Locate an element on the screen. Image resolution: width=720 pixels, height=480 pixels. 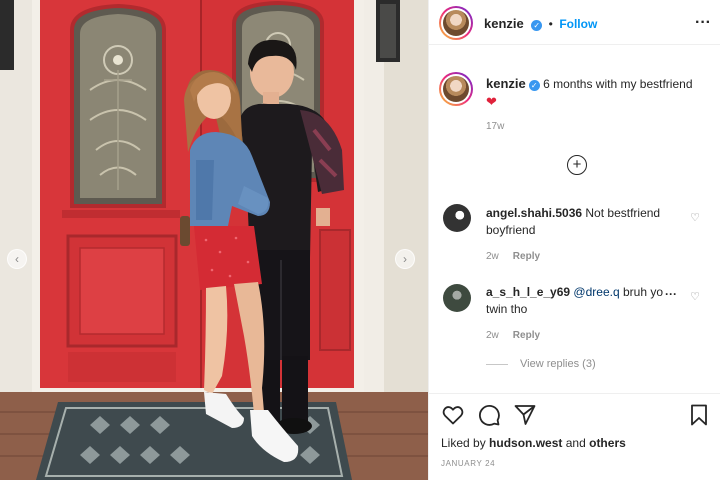
likes-others-link: others is located at coordinates (607, 443).